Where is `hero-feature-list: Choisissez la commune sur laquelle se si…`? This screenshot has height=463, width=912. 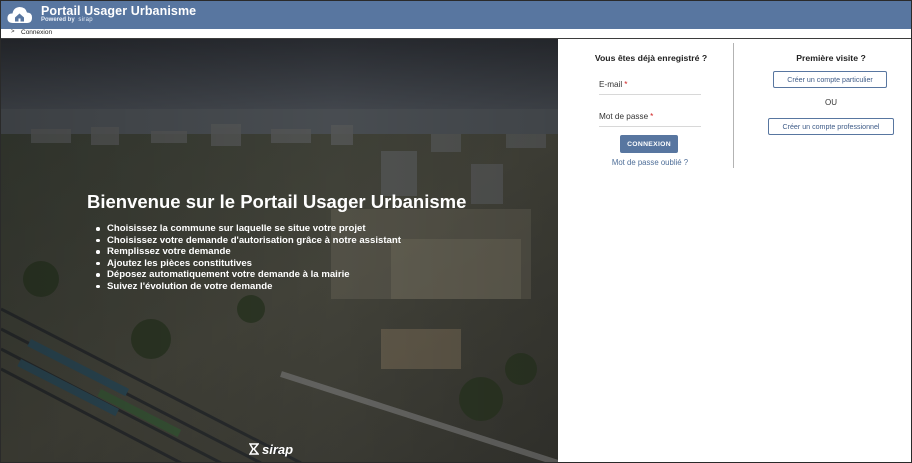 hero-feature-list: Choisissez la commune sur laquelle se si… is located at coordinates (248, 258).